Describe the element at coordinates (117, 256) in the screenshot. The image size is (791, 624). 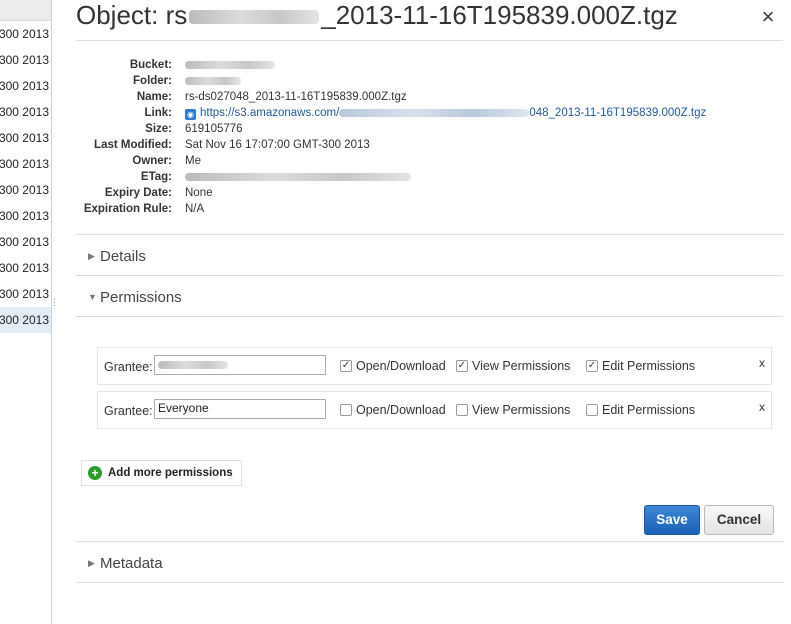
I see `section-details-header: ▶ Details` at that location.